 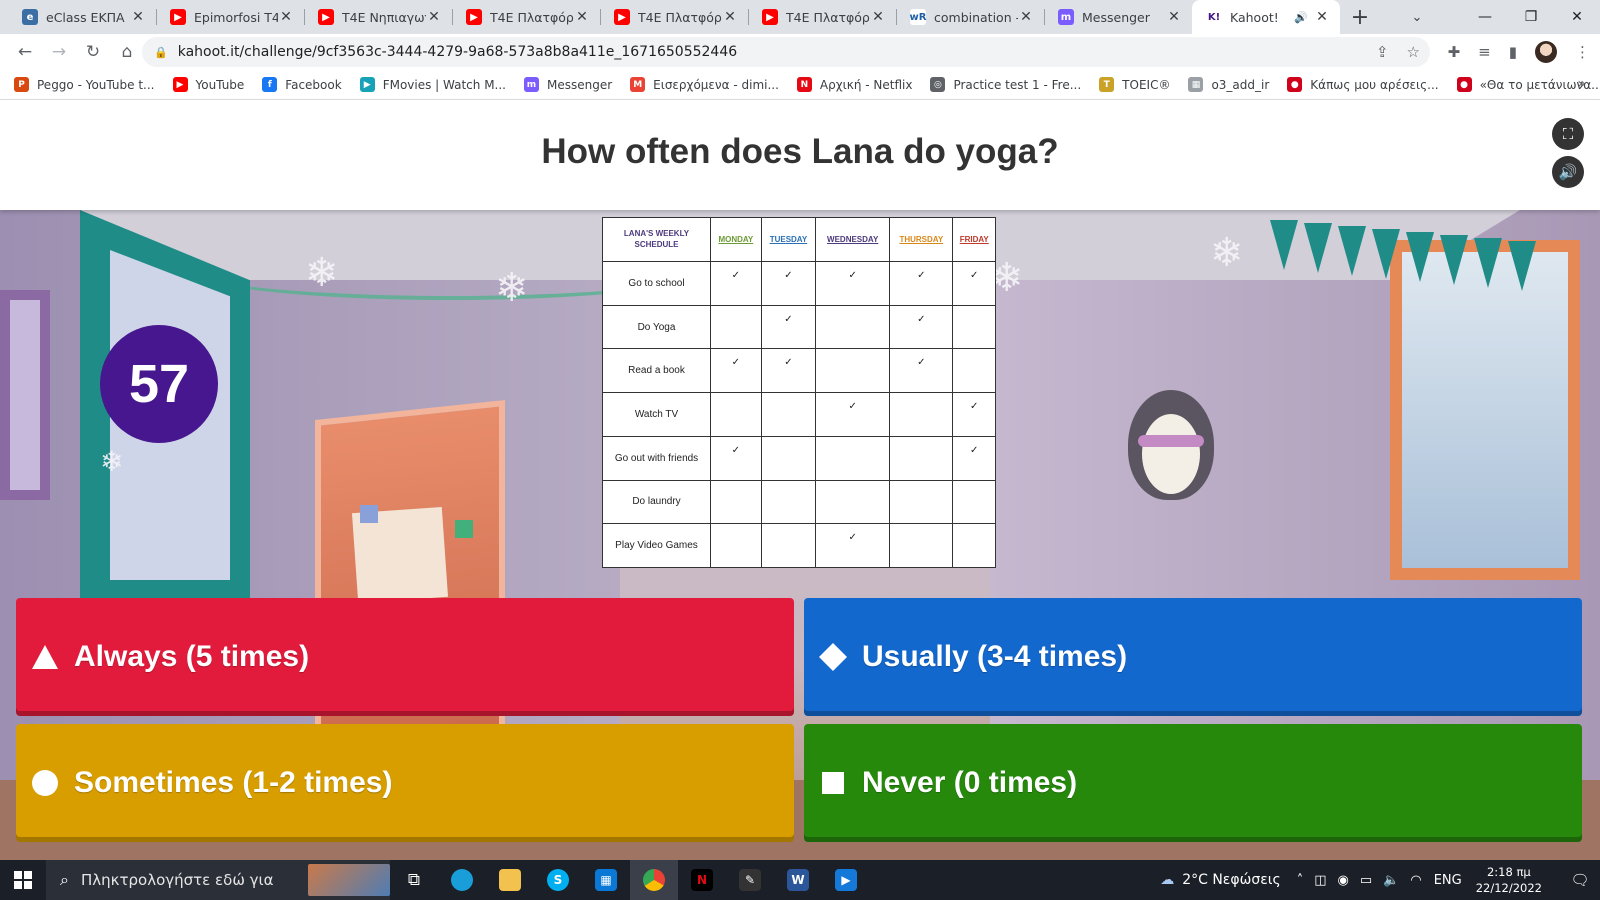 I want to click on new-tab-button: +, so click(x=1360, y=17).